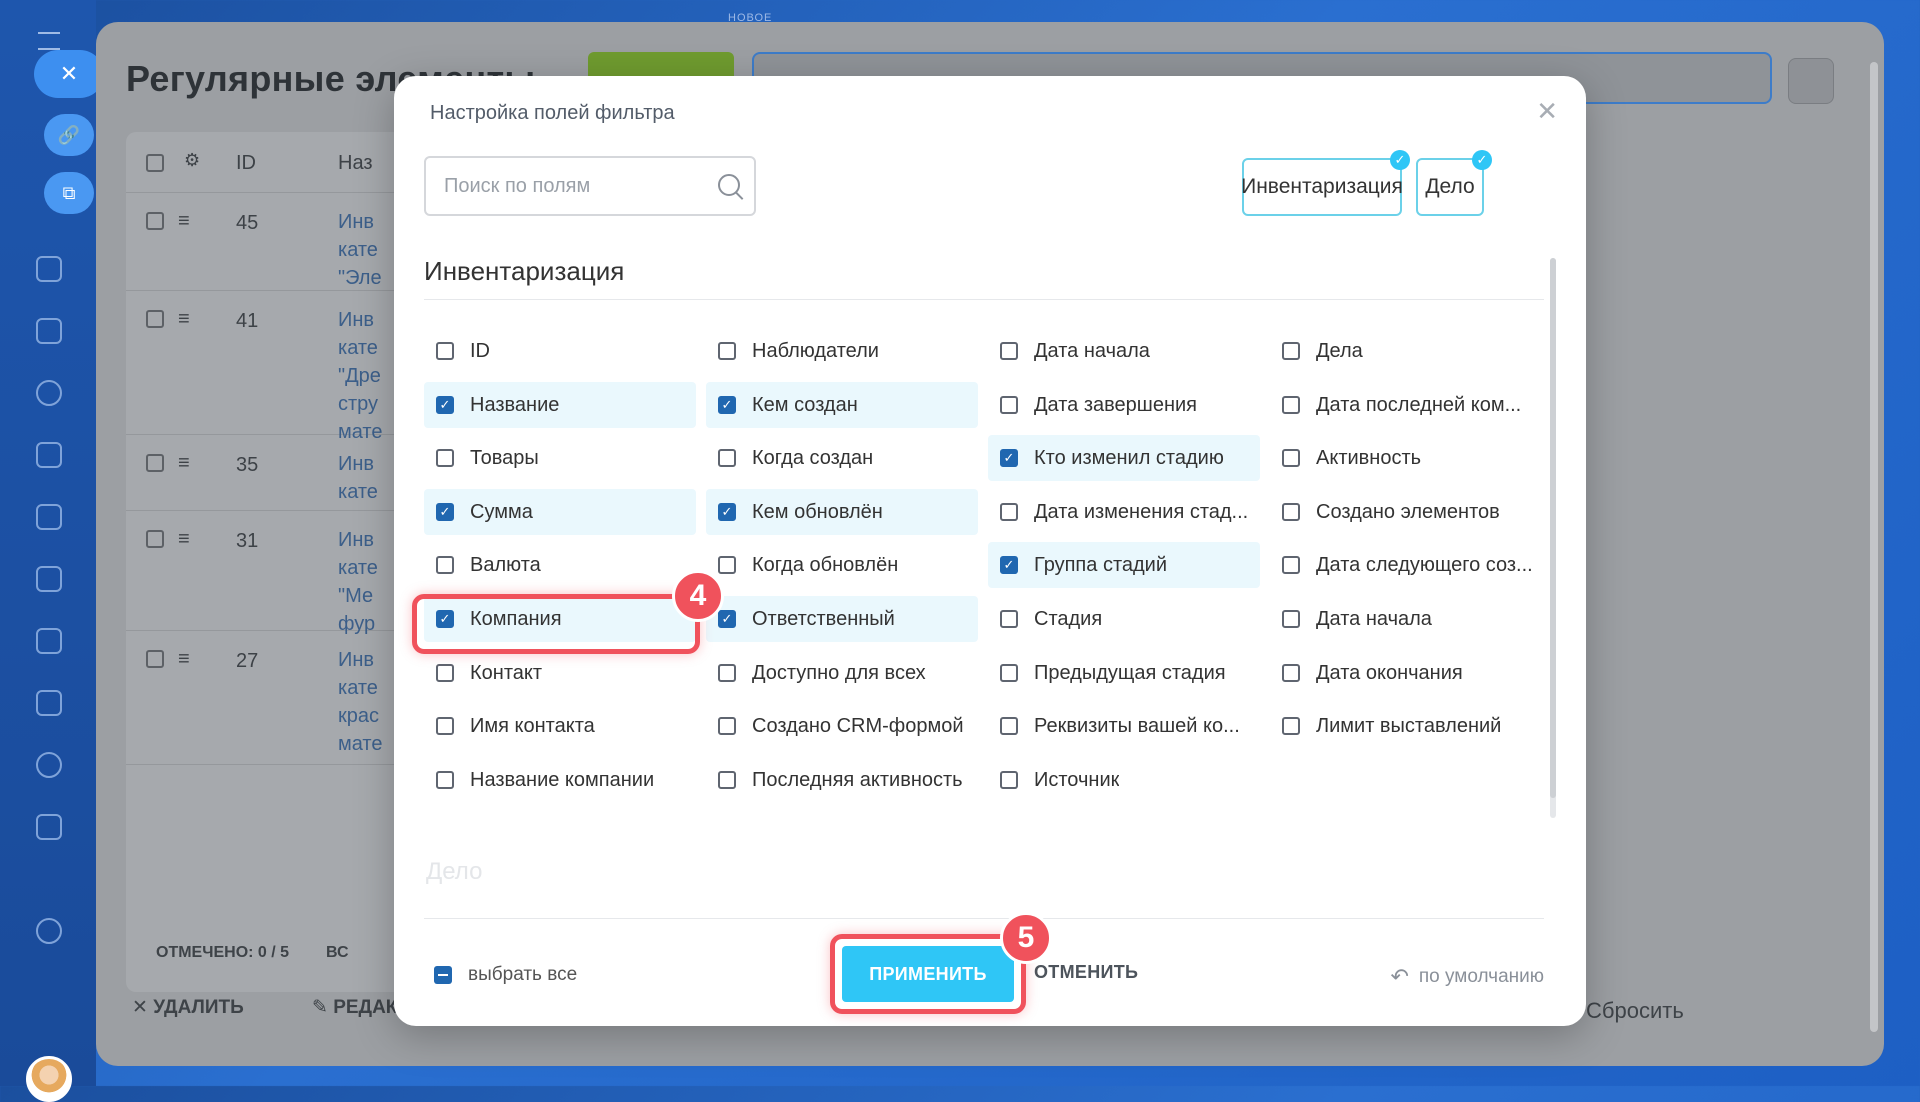 The width and height of the screenshot is (1920, 1102). What do you see at coordinates (49, 827) in the screenshot?
I see `checklist-icon` at bounding box center [49, 827].